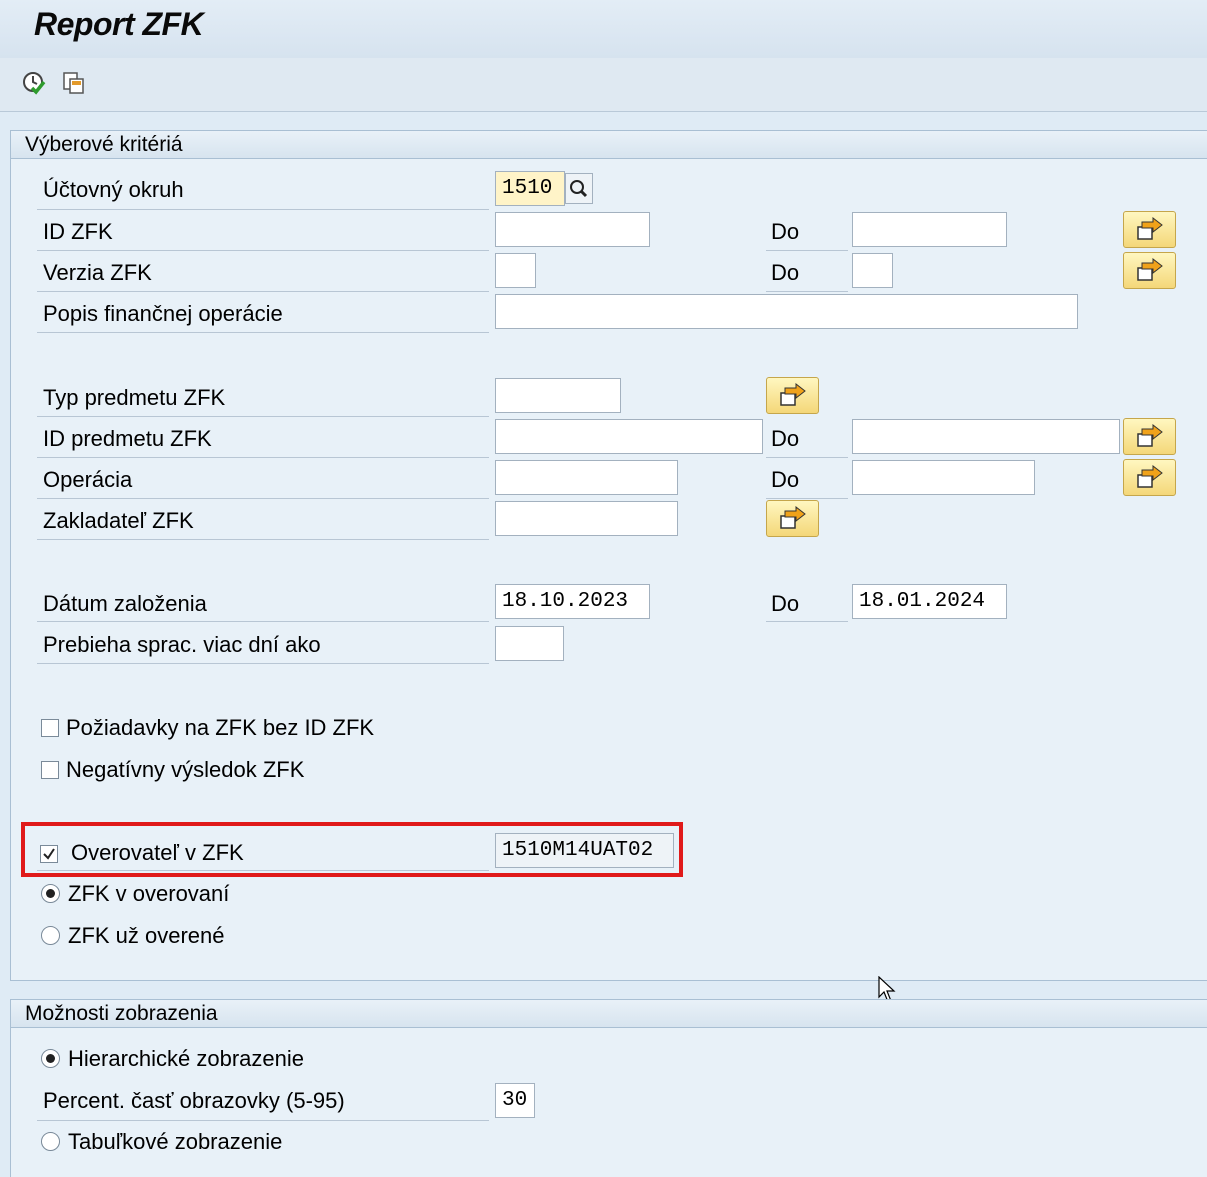 Image resolution: width=1207 pixels, height=1177 pixels. I want to click on accounting-area-input: 1510, so click(530, 188).